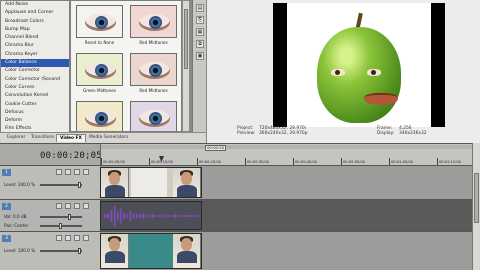 The width and height of the screenshot is (480, 270). I want to click on preset-label: Reset to None, so click(99, 42).